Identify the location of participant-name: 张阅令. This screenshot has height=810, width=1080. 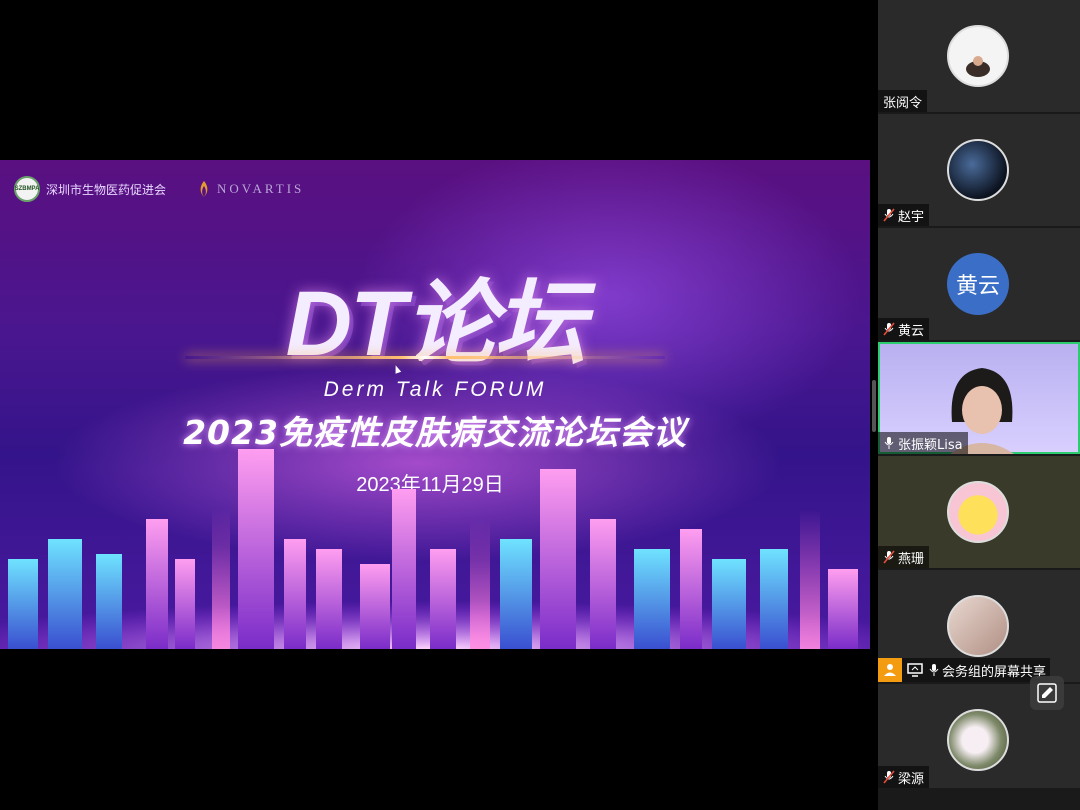
(903, 103).